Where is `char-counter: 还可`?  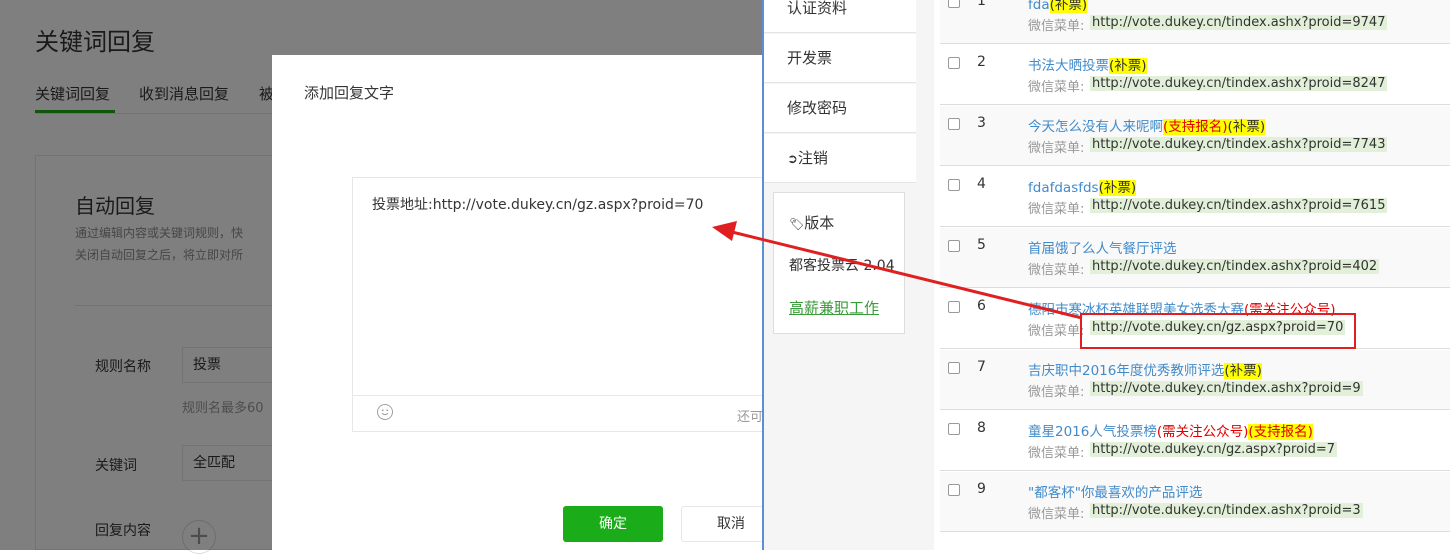
char-counter: 还可 is located at coordinates (750, 417).